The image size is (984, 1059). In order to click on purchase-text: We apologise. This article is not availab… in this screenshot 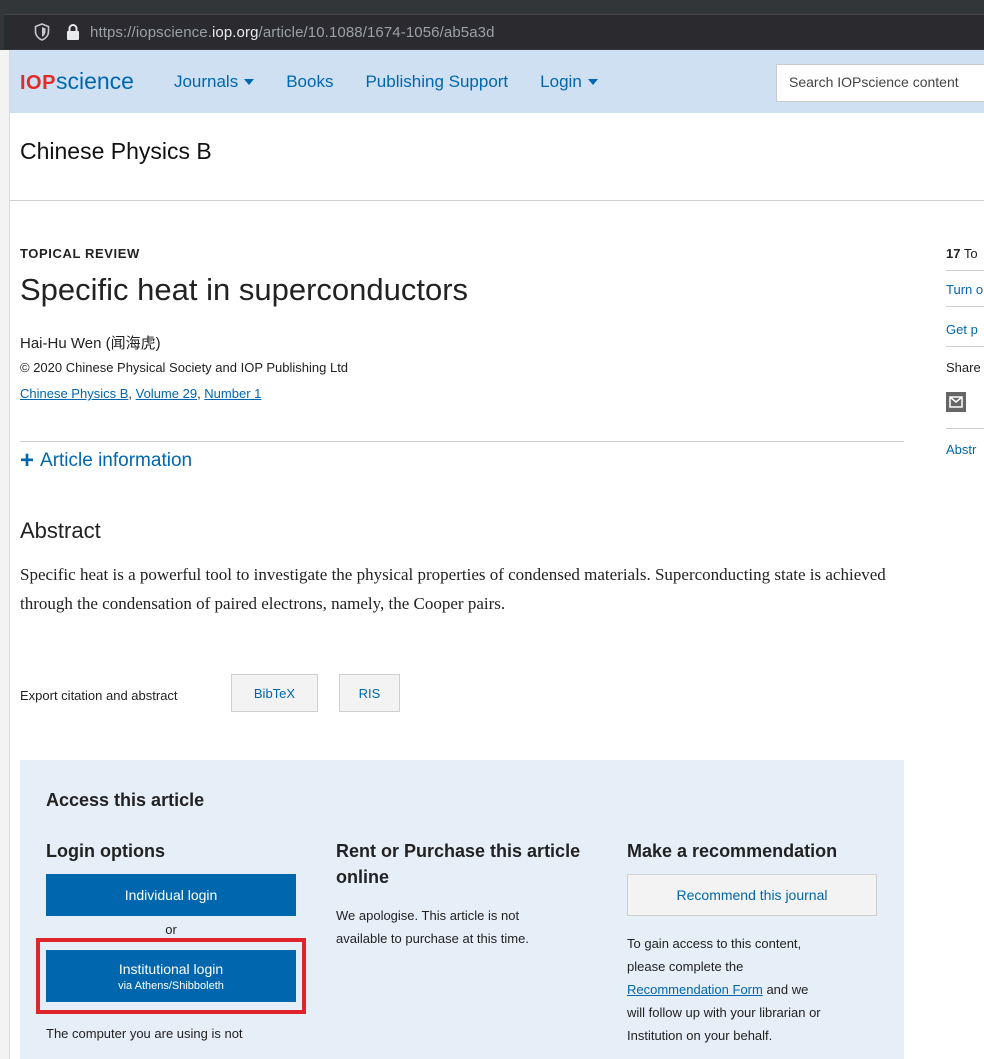, I will do `click(432, 927)`.